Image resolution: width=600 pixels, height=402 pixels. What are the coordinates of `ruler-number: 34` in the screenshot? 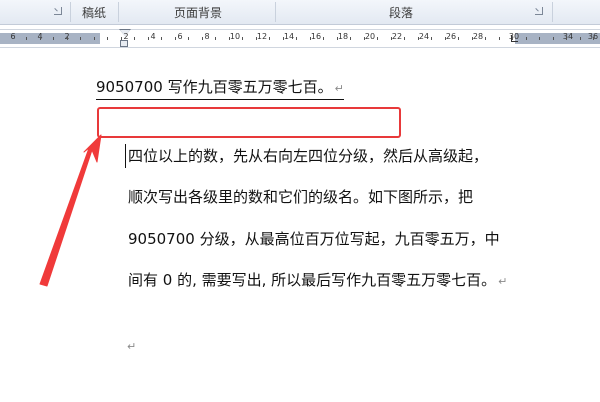 It's located at (568, 36).